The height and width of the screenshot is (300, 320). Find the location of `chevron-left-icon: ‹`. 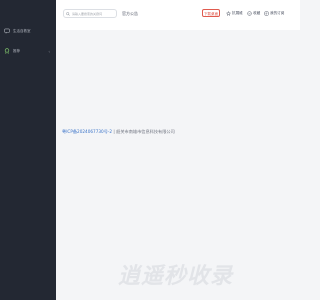

chevron-left-icon: ‹ is located at coordinates (49, 51).